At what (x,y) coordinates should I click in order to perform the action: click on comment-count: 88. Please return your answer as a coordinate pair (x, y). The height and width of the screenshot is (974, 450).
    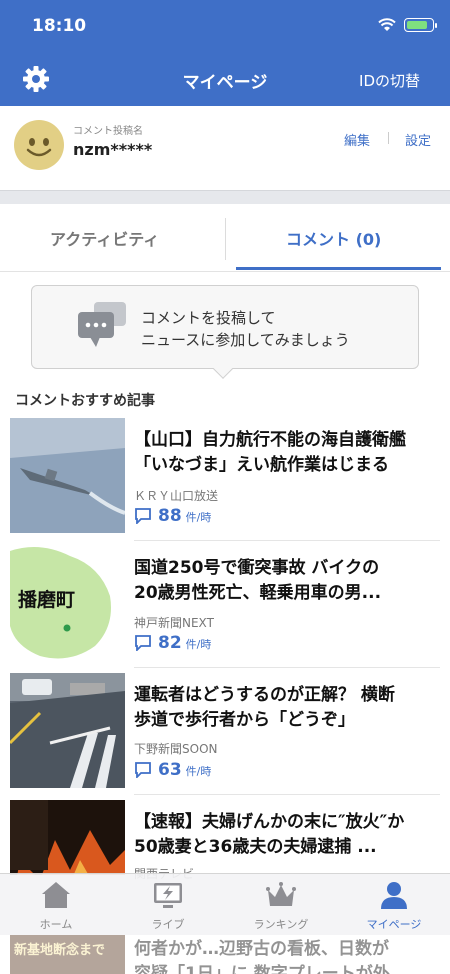
    Looking at the image, I should click on (170, 516).